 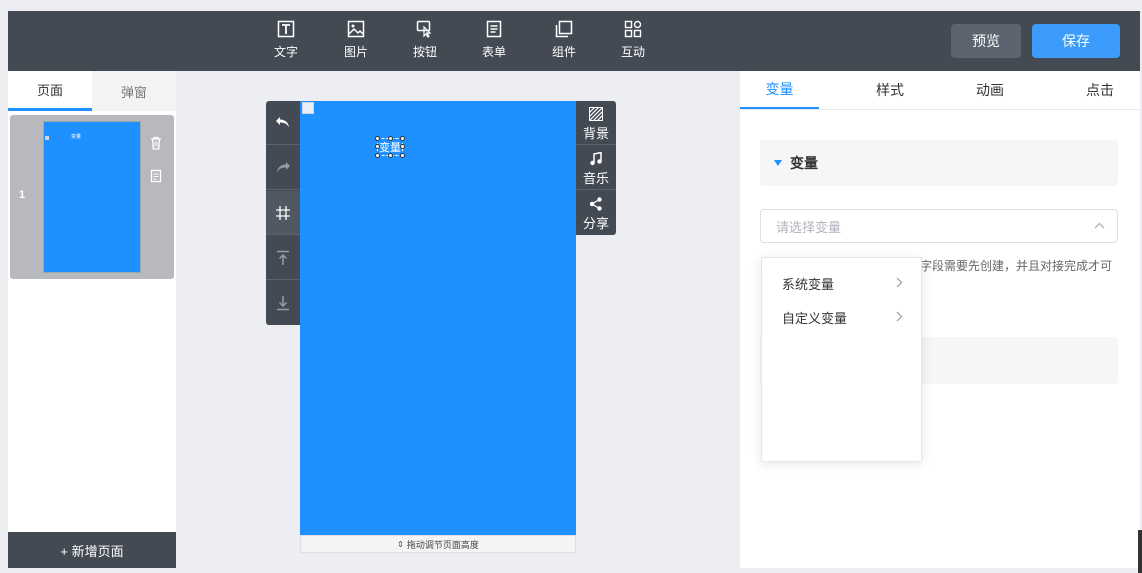 I want to click on variable-hint: 字段需要先创建，并且对接完成才可, so click(x=1016, y=266).